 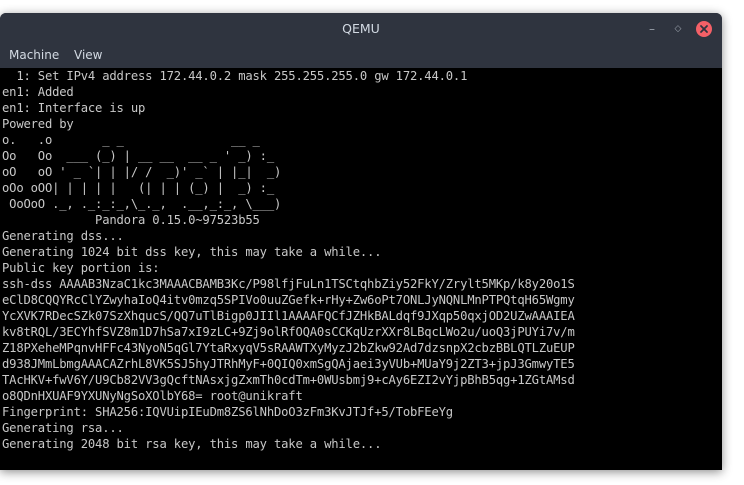 What do you see at coordinates (138, 188) in the screenshot?
I see `console-line: oOo oOO| | | | | (| | | (_) | _) :_` at bounding box center [138, 188].